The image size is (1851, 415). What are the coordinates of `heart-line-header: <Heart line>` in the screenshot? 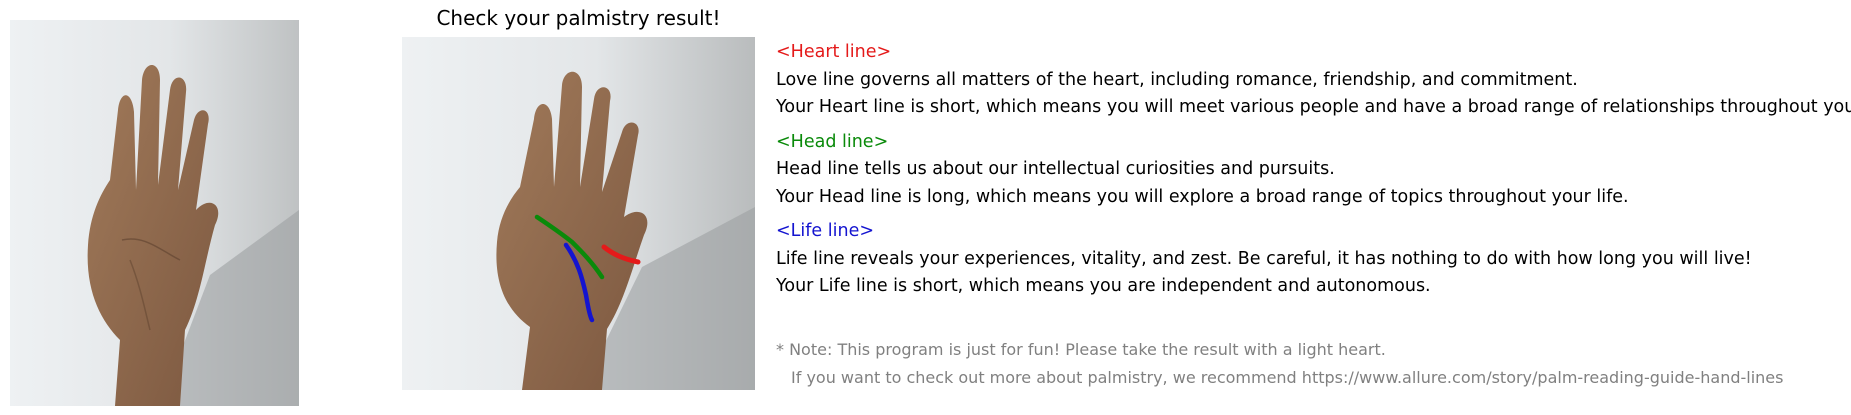 It's located at (834, 52).